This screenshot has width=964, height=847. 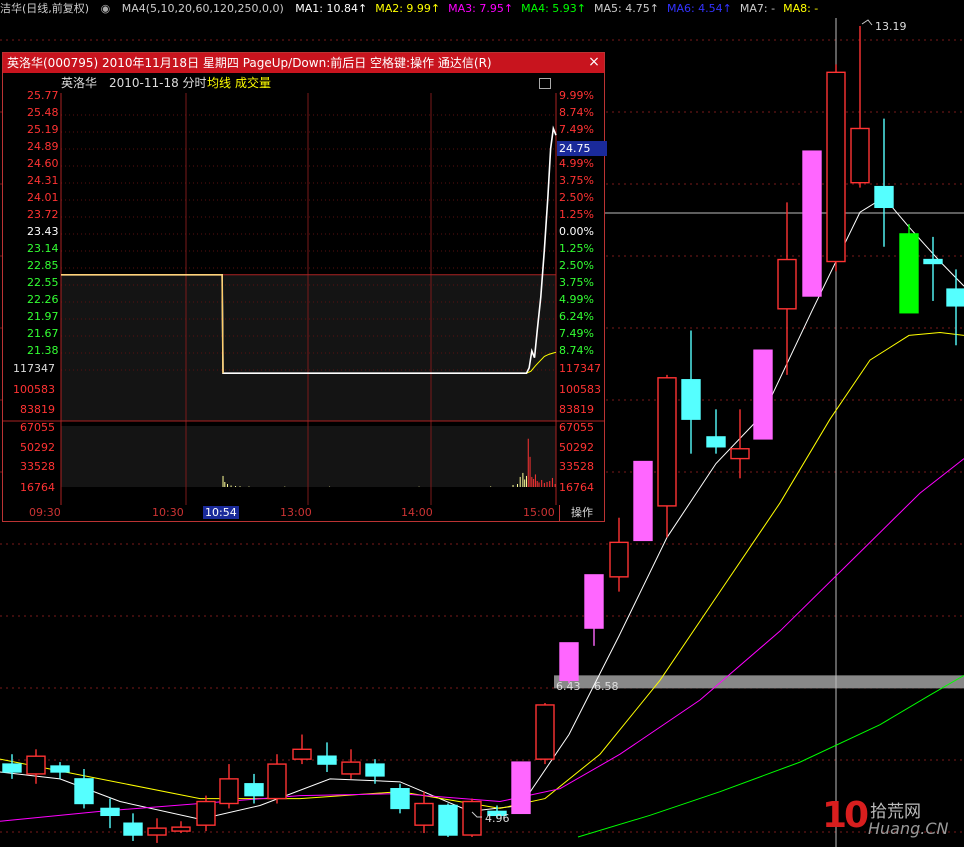 I want to click on price-tick: 24.89, so click(x=43, y=146).